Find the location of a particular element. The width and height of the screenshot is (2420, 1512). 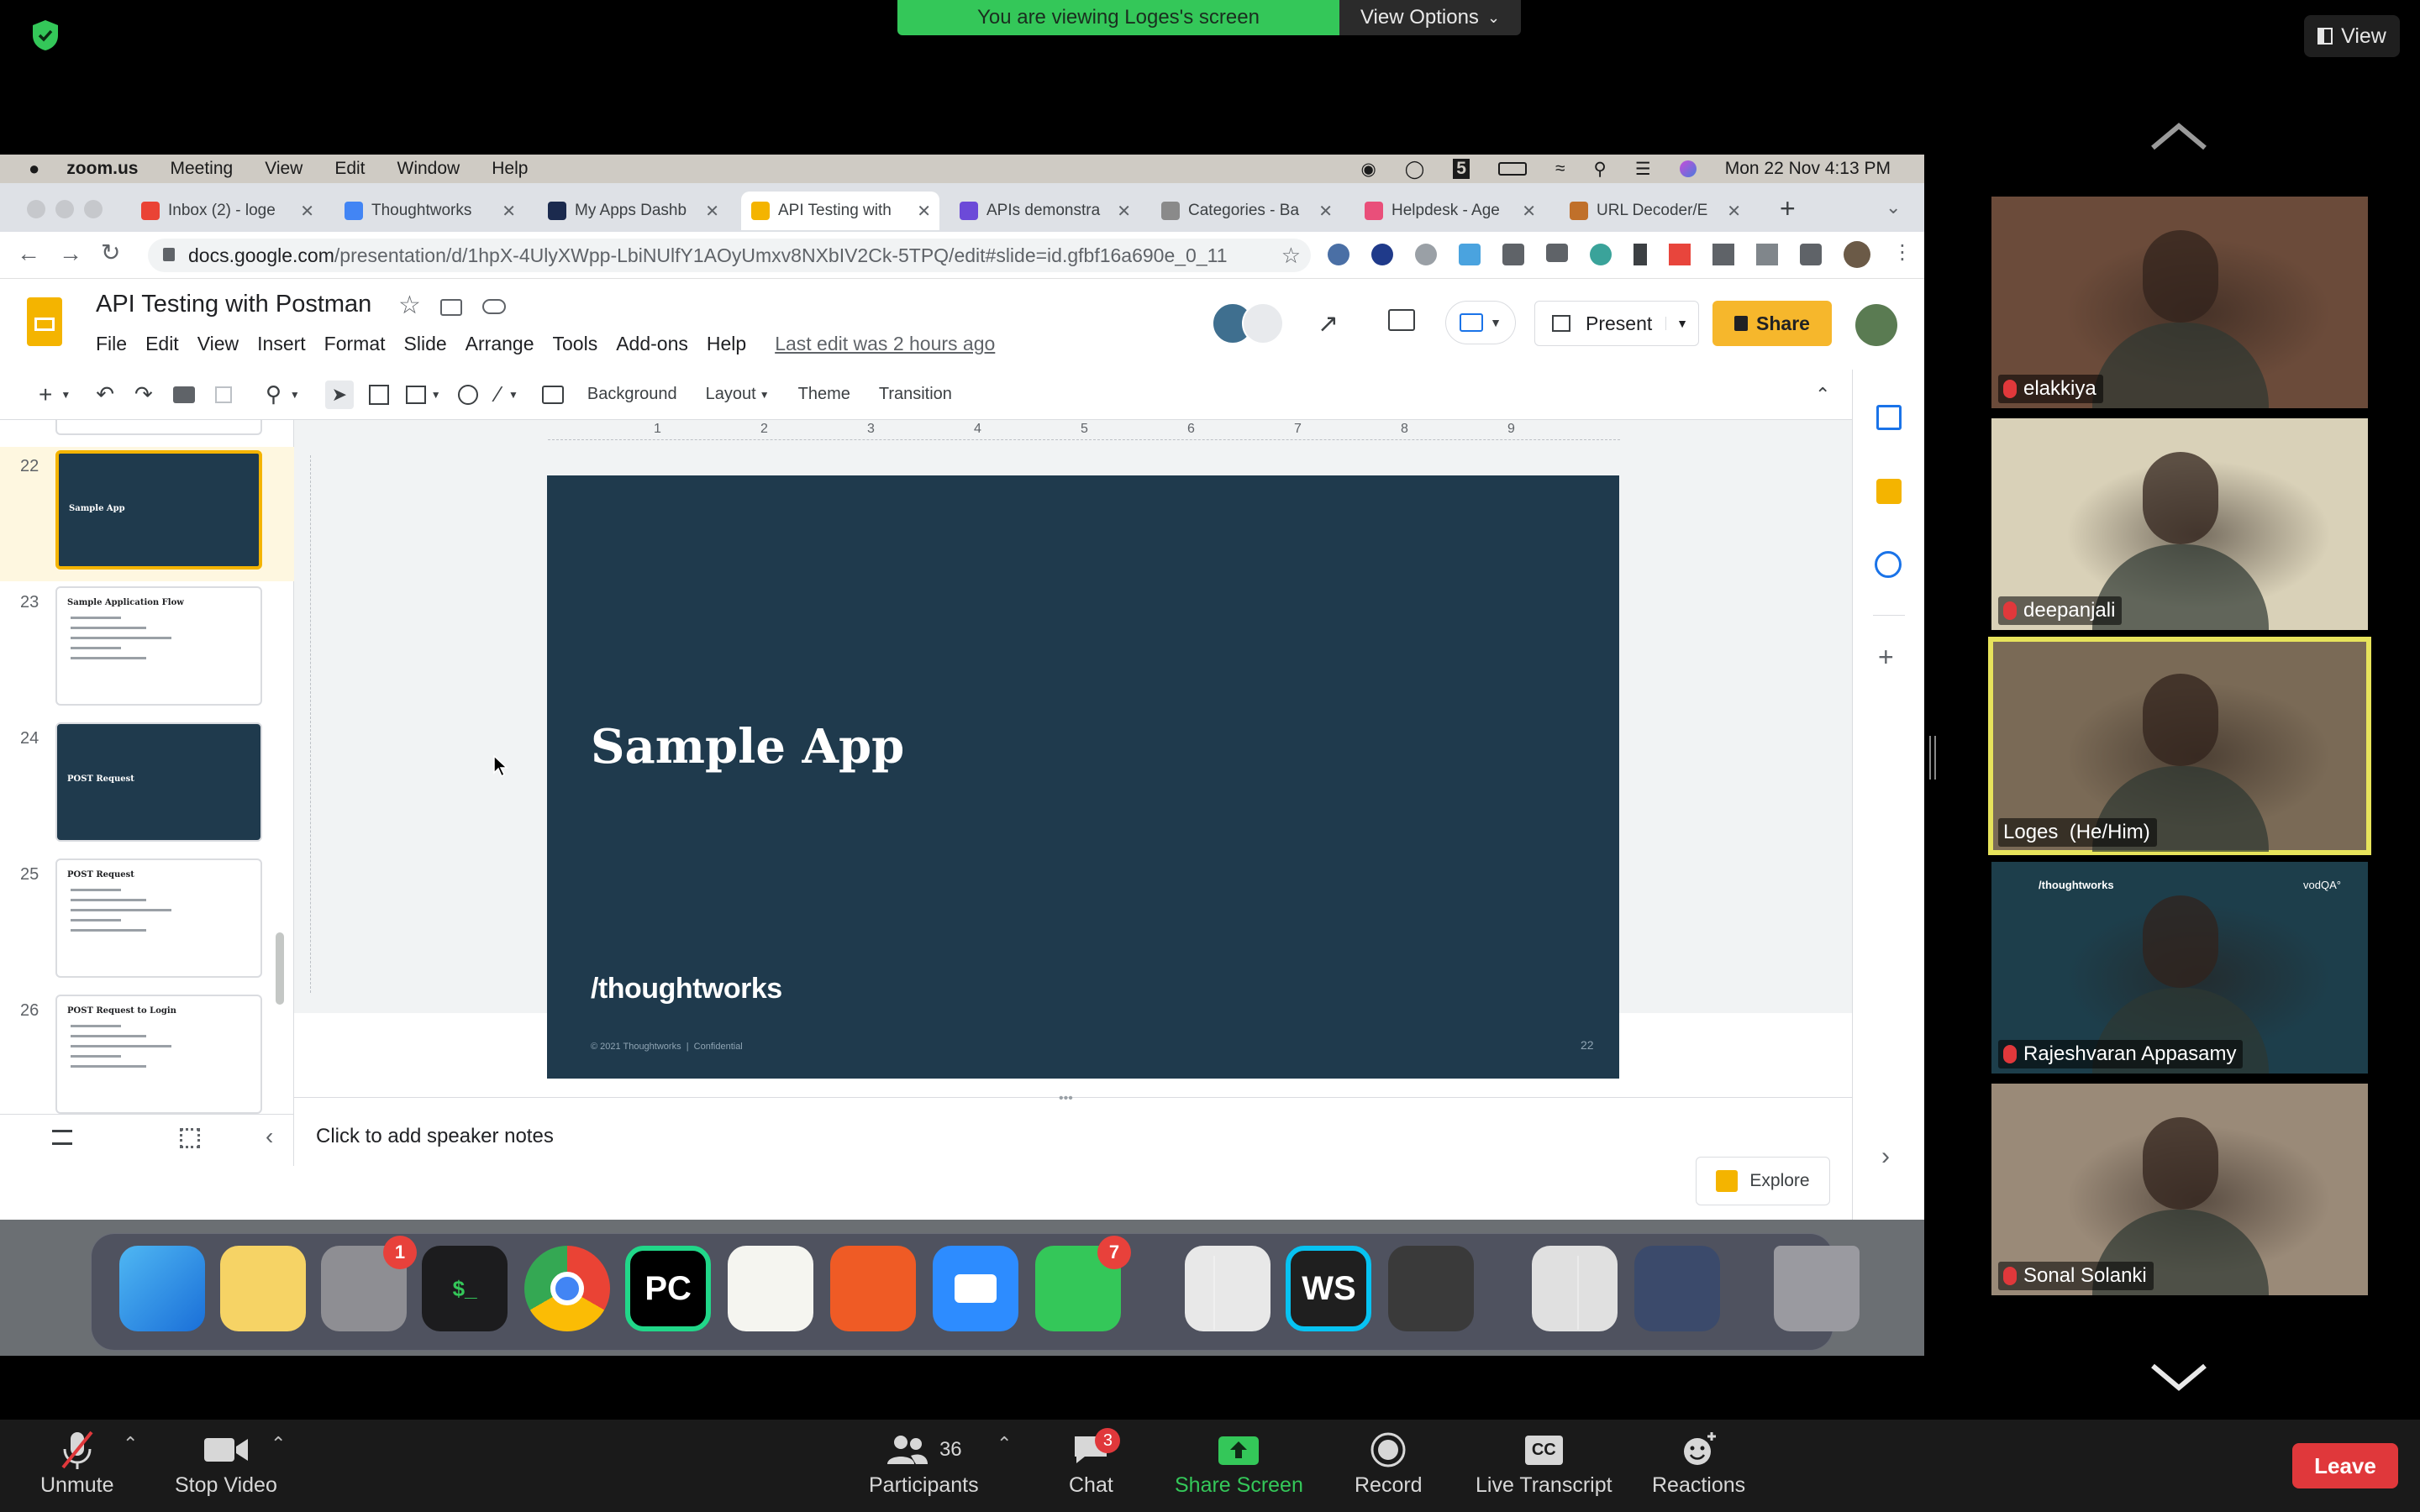

tasks-icon is located at coordinates (1888, 564).